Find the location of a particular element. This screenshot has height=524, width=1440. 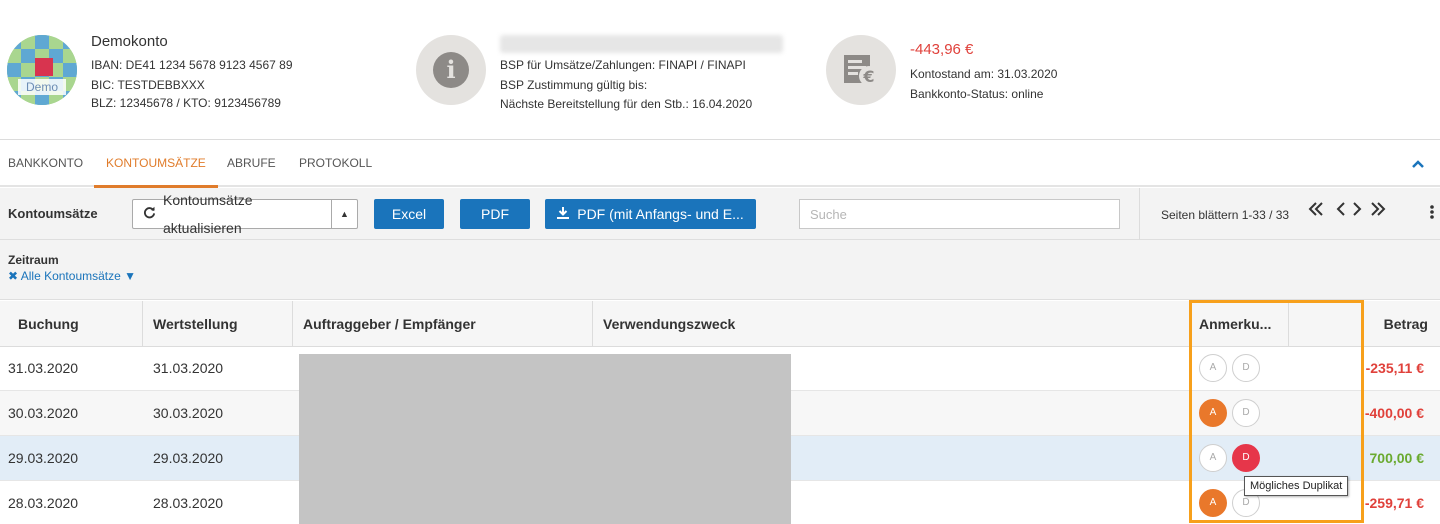

account-bic: BIC: TESTDEBBXXX is located at coordinates (148, 85).